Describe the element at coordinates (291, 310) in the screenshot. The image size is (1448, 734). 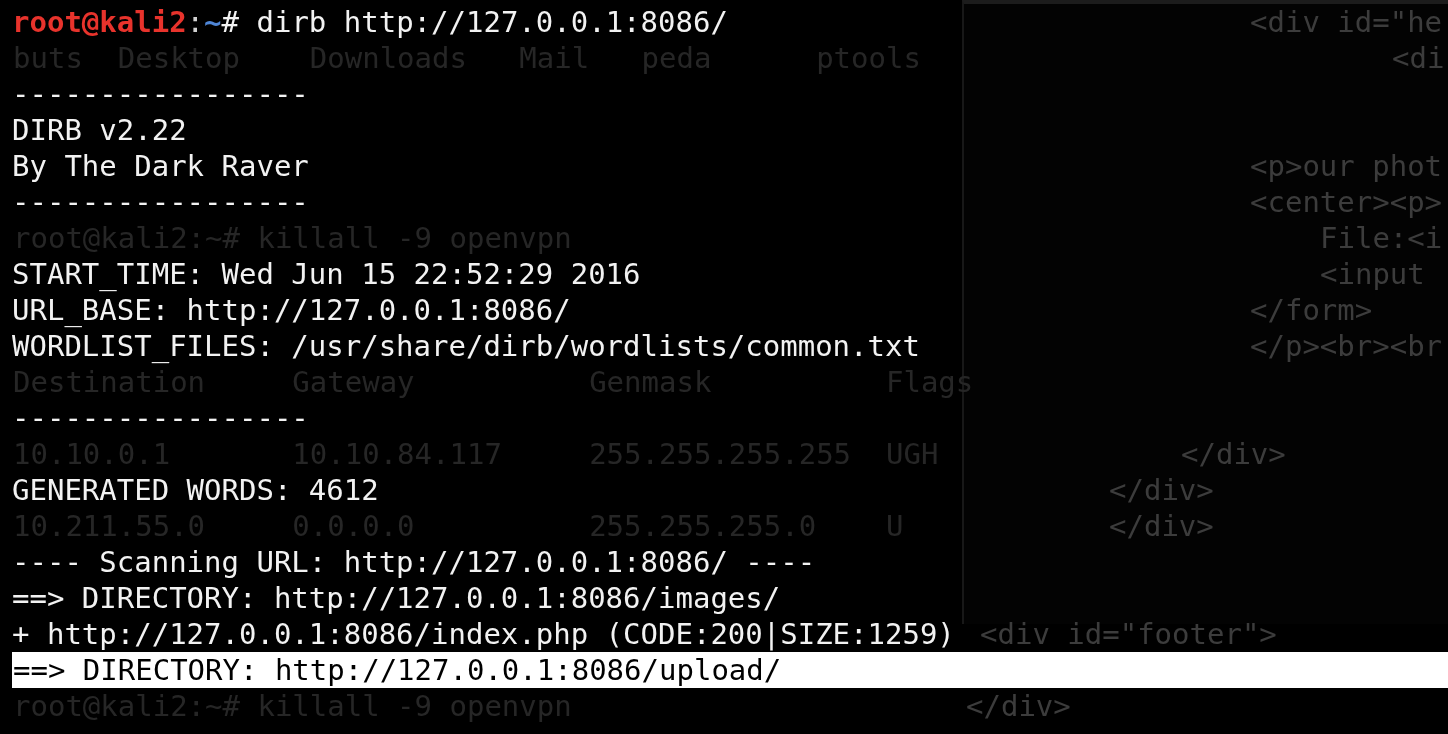
I see `terminal-line: URL_BASE: http://127.0.0.1:8086/` at that location.